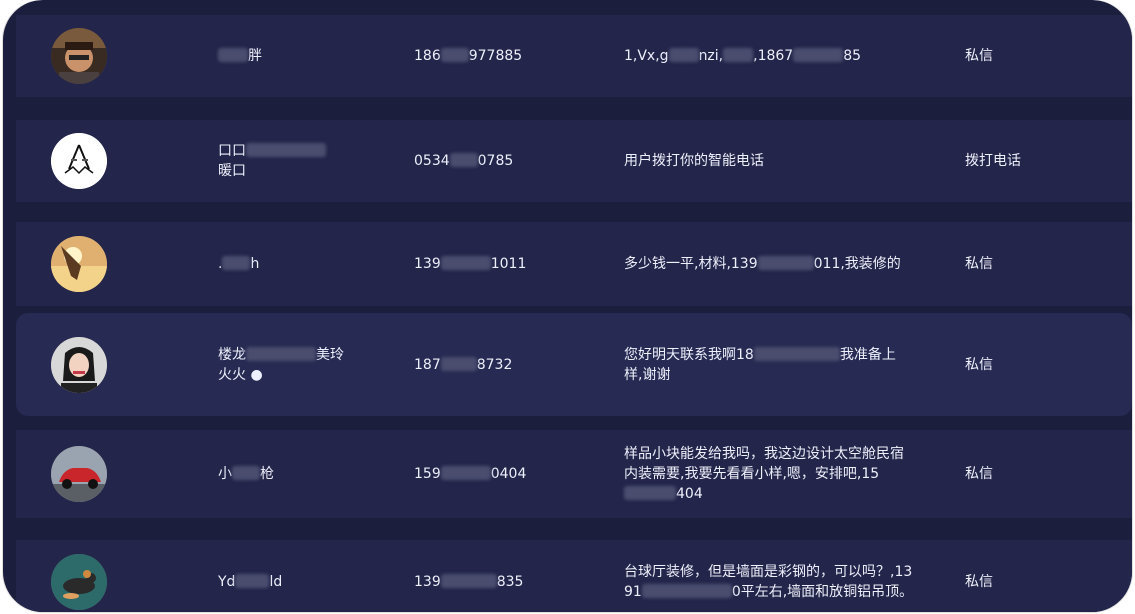  I want to click on call-button: 拨打电话, so click(1025, 161).